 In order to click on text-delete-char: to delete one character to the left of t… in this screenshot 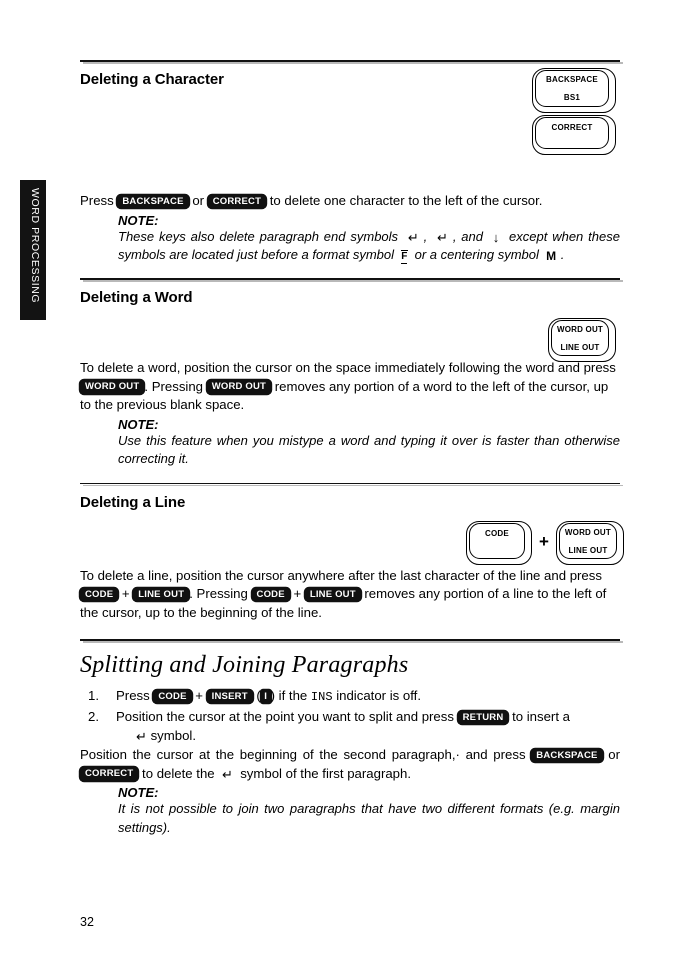, I will do `click(404, 200)`.